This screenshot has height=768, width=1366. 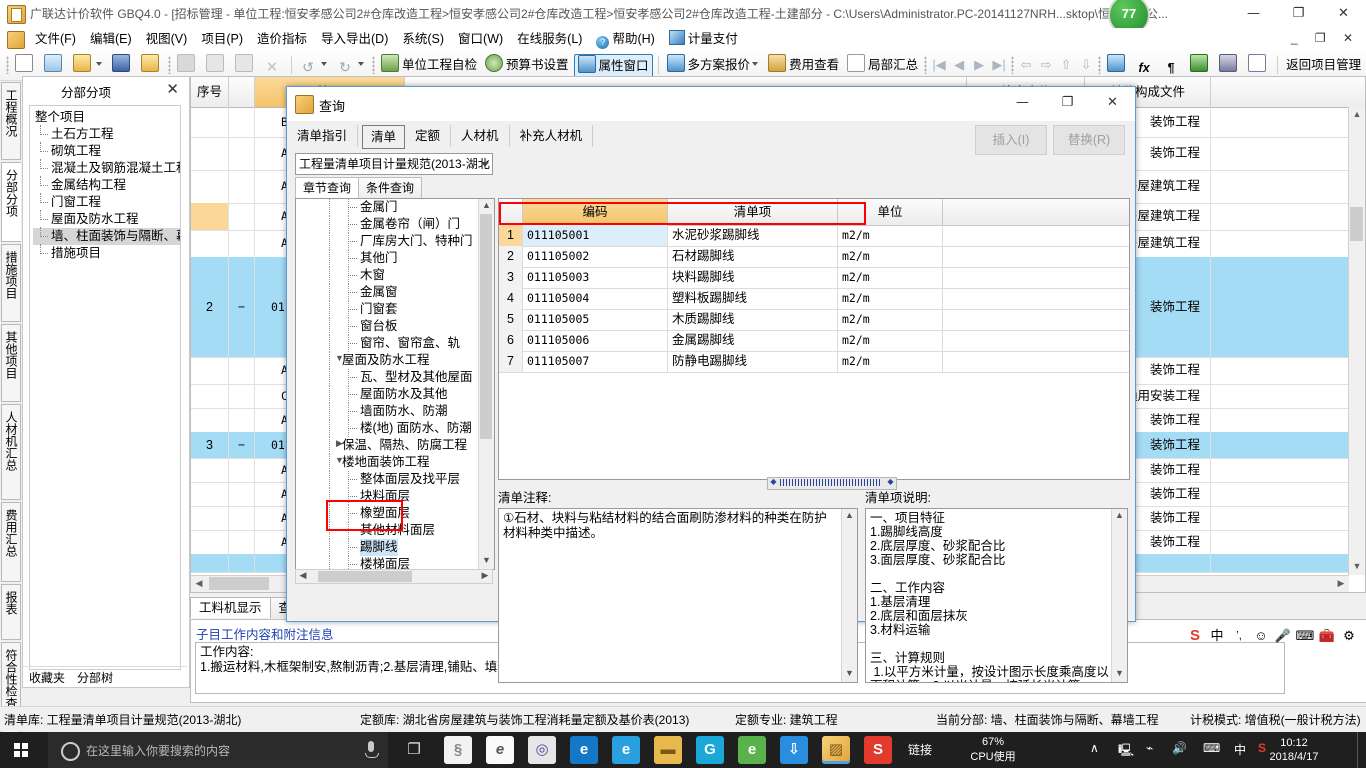 I want to click on list-grid-col-name: 清单项, so click(x=753, y=212).